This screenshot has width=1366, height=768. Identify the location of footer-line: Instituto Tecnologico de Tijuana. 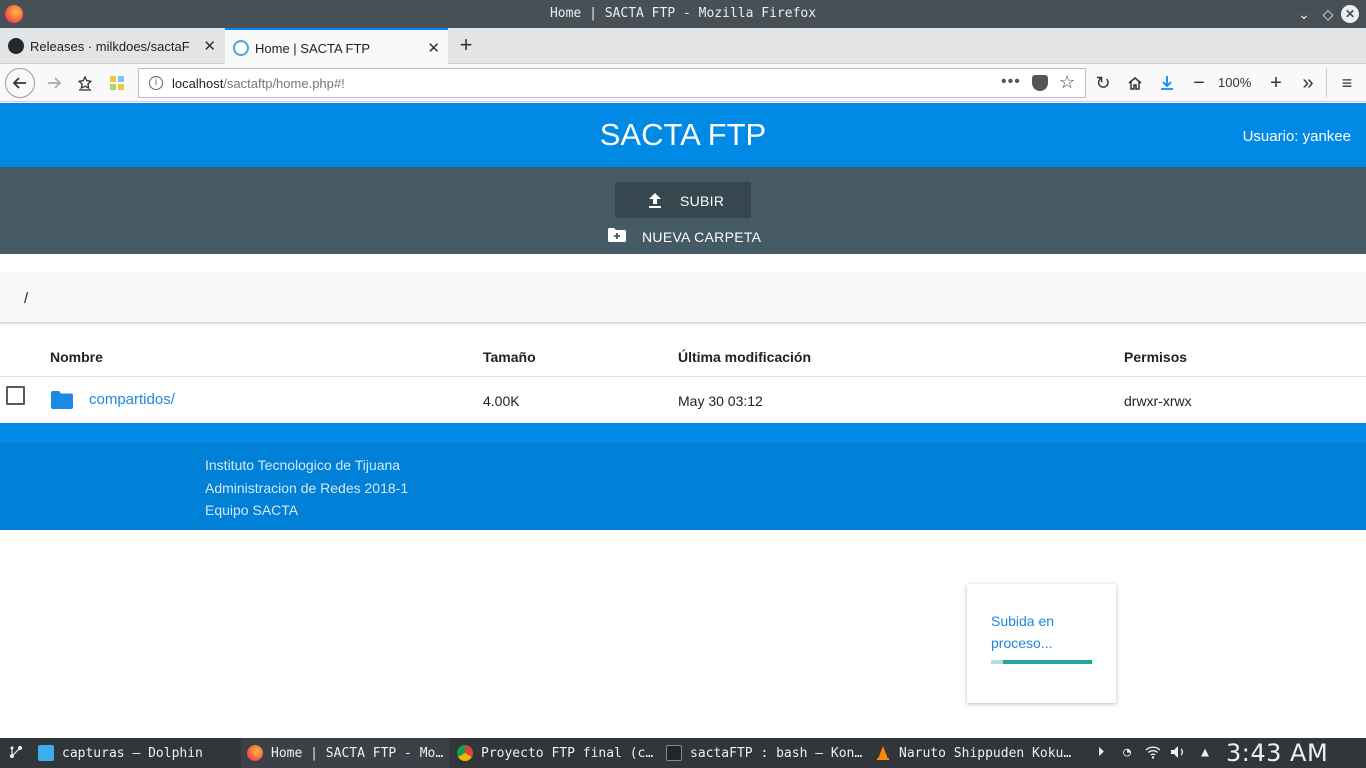
(303, 465).